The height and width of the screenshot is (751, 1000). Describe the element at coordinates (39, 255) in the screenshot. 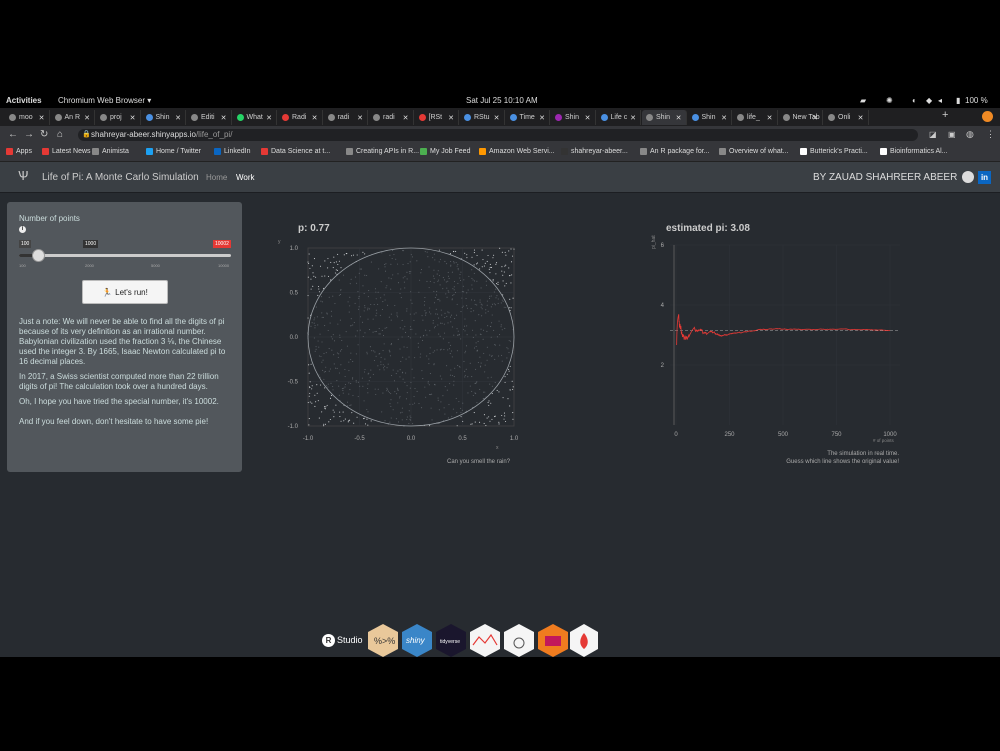

I see `slider-handle` at that location.